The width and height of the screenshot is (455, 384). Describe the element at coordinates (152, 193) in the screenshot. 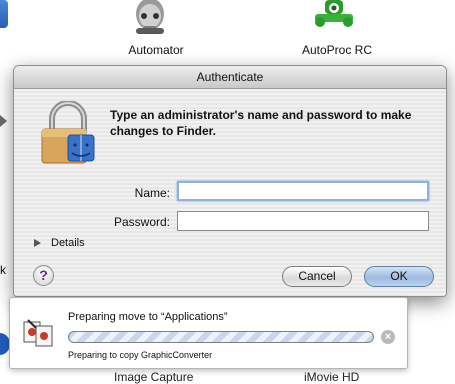

I see `name-label: Name:` at that location.